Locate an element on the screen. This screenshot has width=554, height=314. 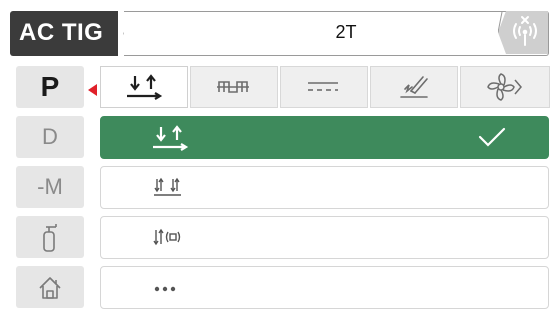
tab-pulse is located at coordinates (234, 87).